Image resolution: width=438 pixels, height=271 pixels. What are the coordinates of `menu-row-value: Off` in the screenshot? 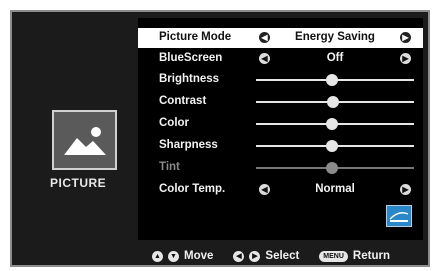 It's located at (335, 58).